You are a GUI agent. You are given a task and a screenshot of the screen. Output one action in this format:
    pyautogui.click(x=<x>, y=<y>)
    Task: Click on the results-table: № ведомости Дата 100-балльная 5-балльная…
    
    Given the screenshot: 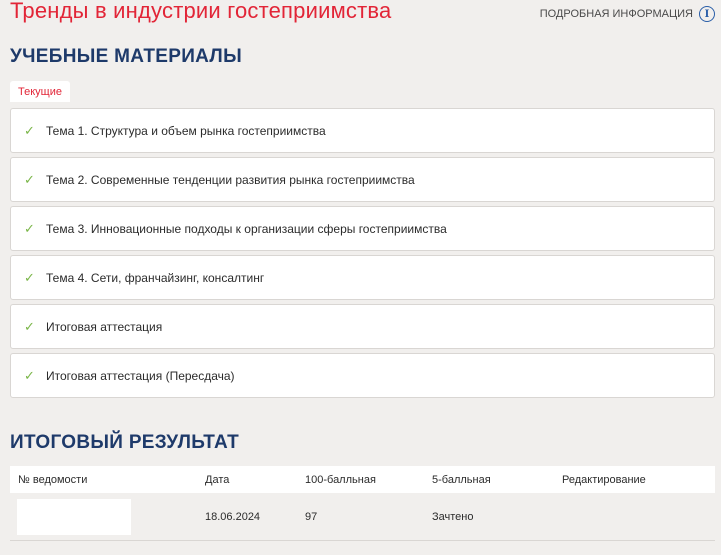 What is the action you would take?
    pyautogui.click(x=362, y=503)
    